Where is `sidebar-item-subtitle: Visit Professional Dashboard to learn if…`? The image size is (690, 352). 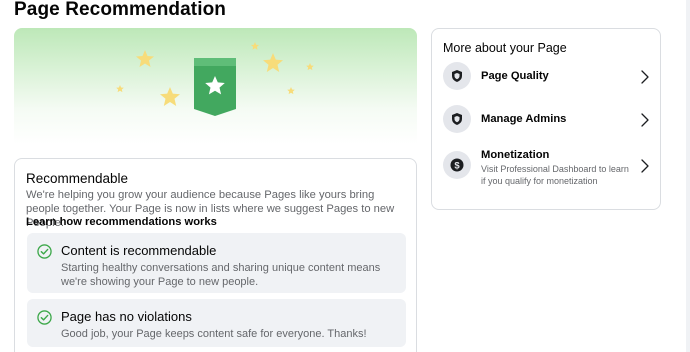
sidebar-item-subtitle: Visit Professional Dashboard to learn if… is located at coordinates (555, 175).